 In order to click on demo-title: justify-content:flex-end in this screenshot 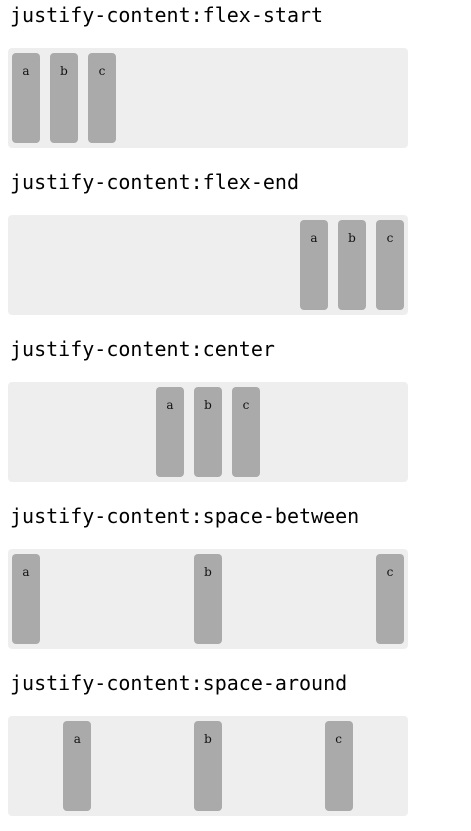, I will do `click(154, 182)`.